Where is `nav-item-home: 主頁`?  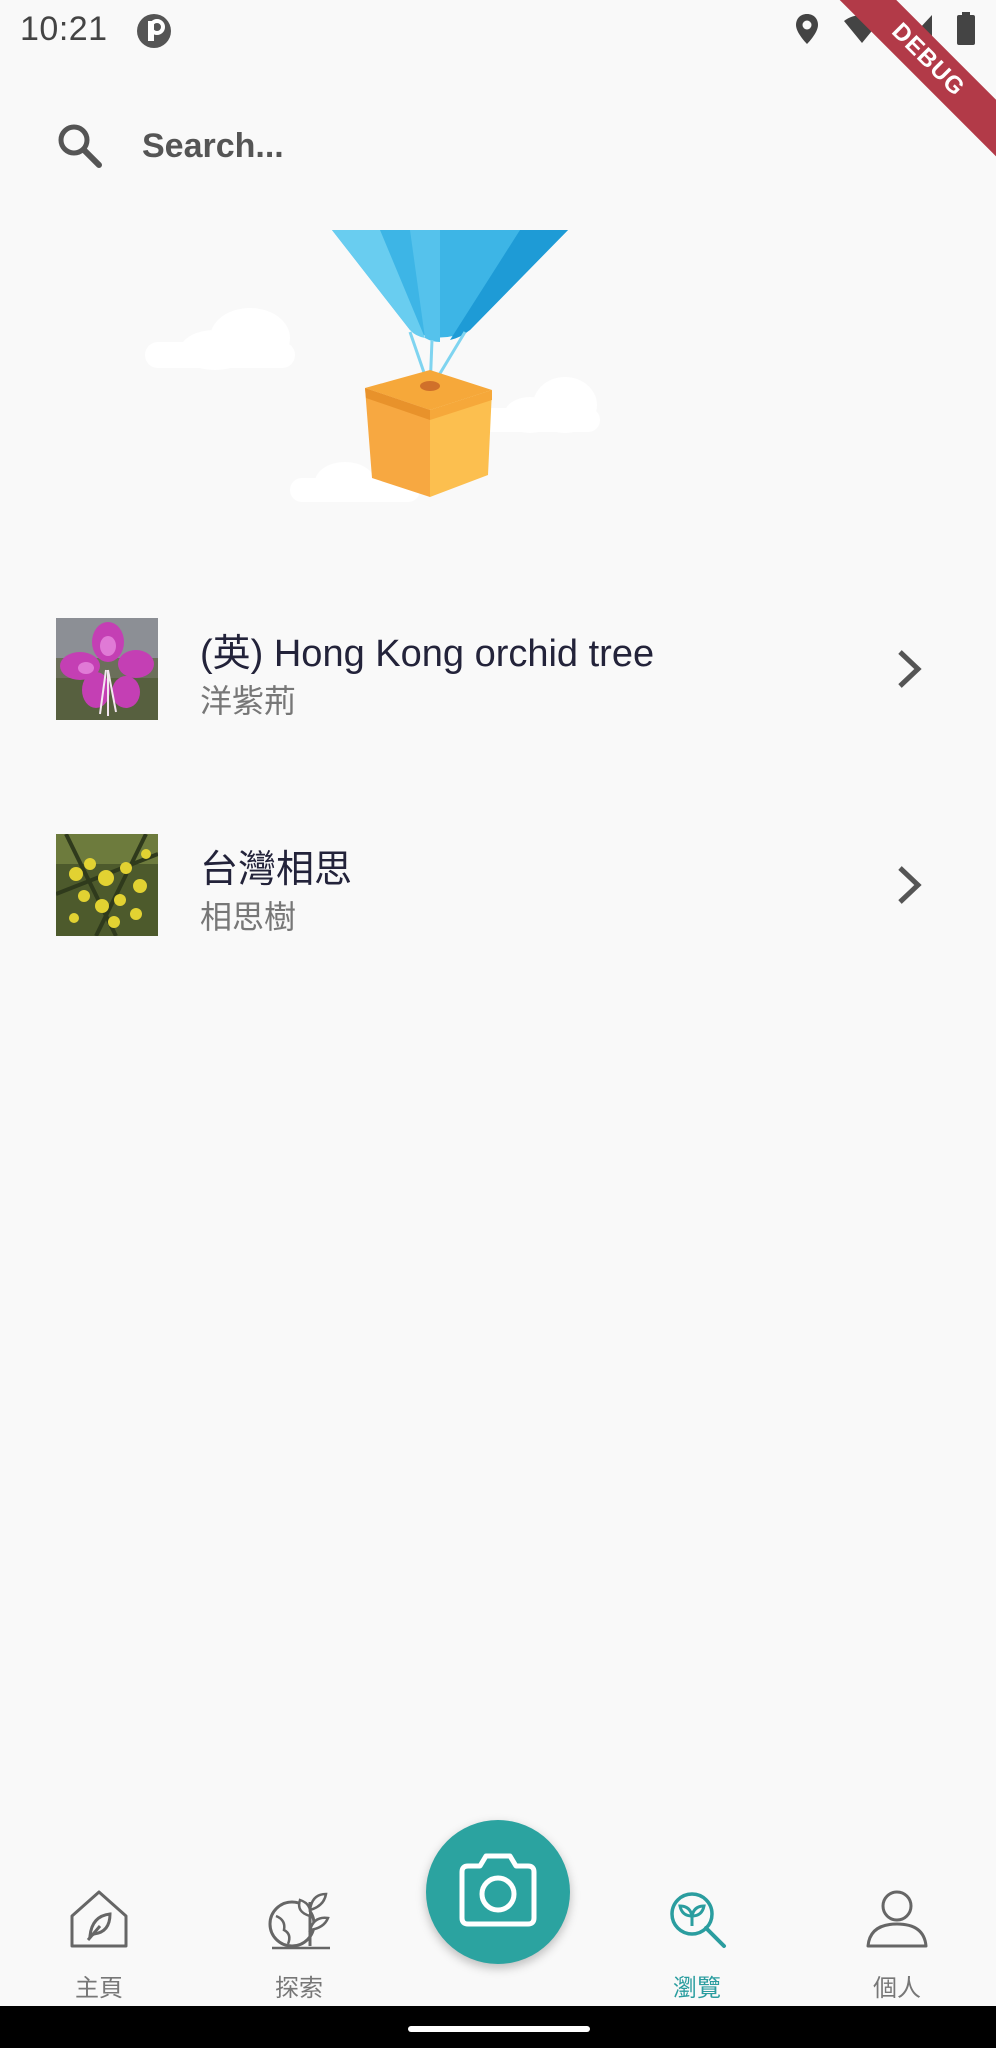 nav-item-home: 主頁 is located at coordinates (99, 1923).